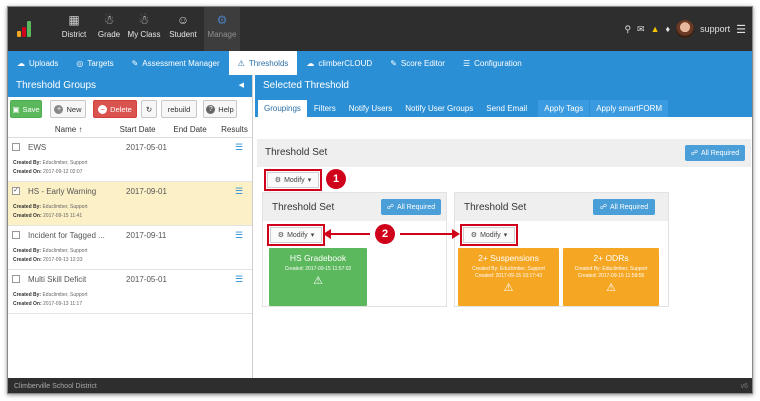 Image resolution: width=760 pixels, height=401 pixels. What do you see at coordinates (183, 30) in the screenshot?
I see `nav-student: ☺ Student` at bounding box center [183, 30].